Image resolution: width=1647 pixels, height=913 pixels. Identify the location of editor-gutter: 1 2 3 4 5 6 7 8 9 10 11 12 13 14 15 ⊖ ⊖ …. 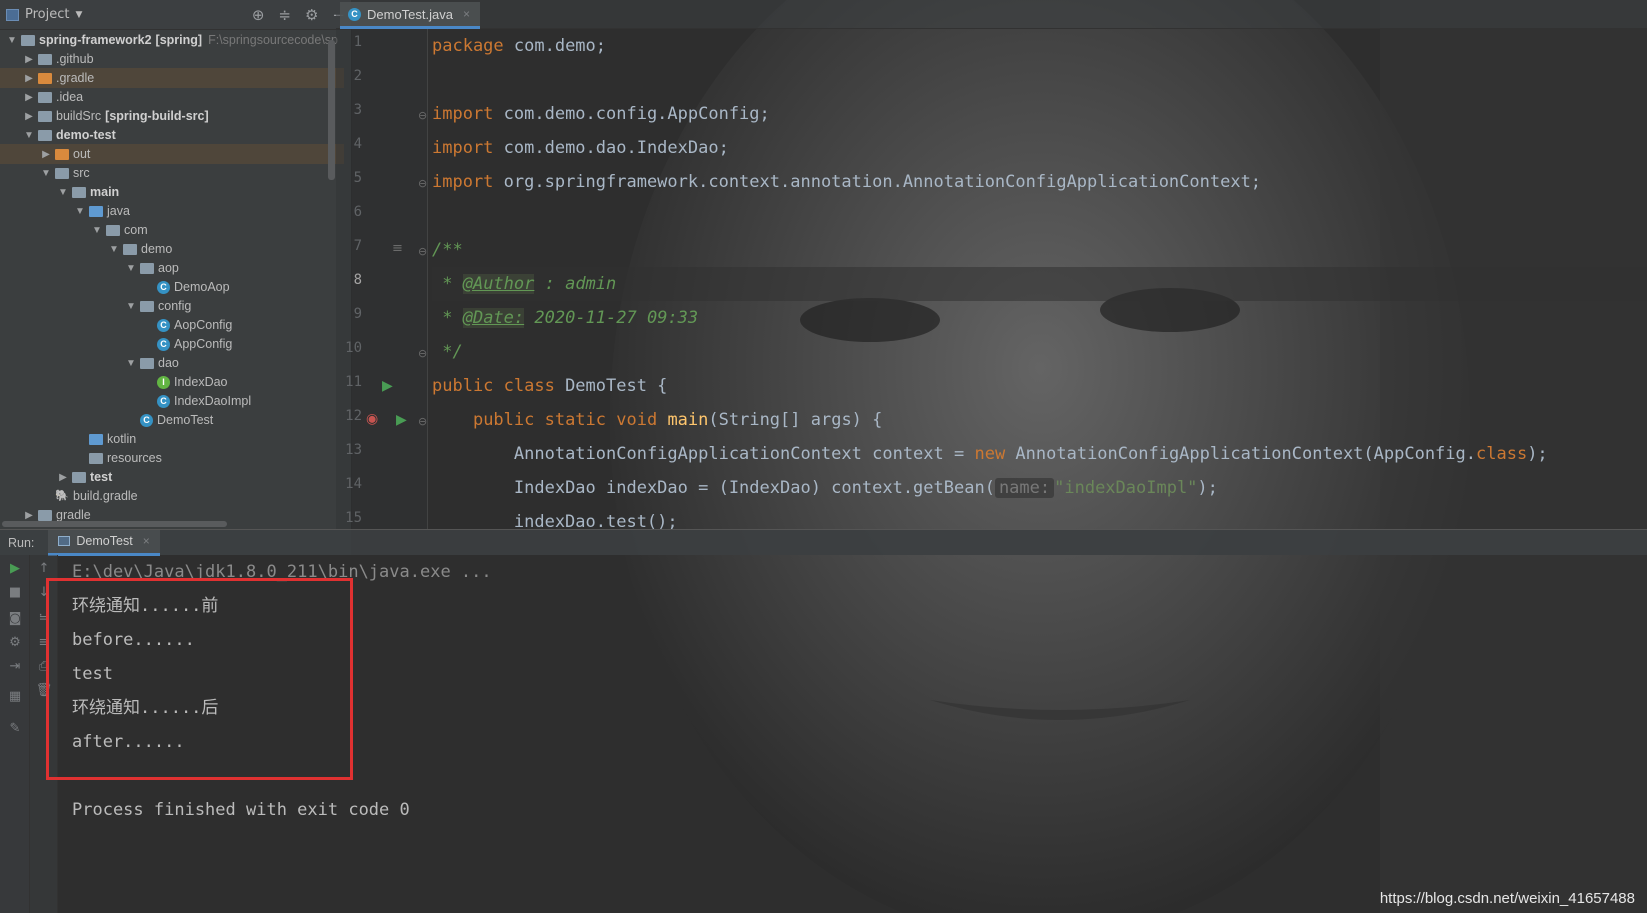
(382, 279).